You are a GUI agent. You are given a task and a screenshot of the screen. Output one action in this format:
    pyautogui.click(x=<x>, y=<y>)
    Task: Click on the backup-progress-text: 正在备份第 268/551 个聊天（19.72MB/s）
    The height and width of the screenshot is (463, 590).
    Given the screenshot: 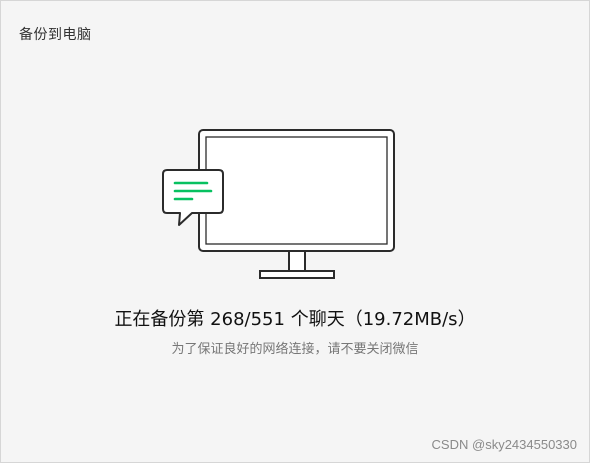 What is the action you would take?
    pyautogui.click(x=295, y=319)
    